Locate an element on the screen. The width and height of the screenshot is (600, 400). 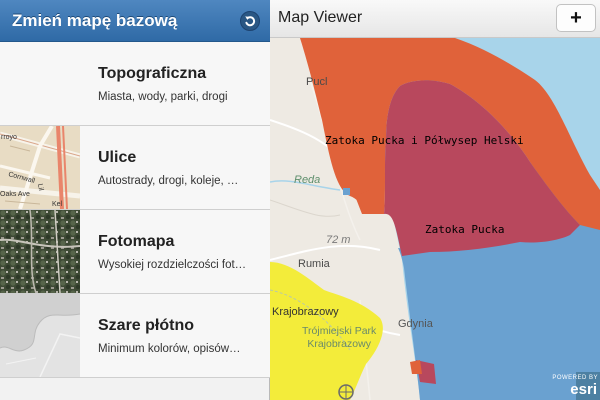
map-place-label: Pucl is located at coordinates (317, 82).